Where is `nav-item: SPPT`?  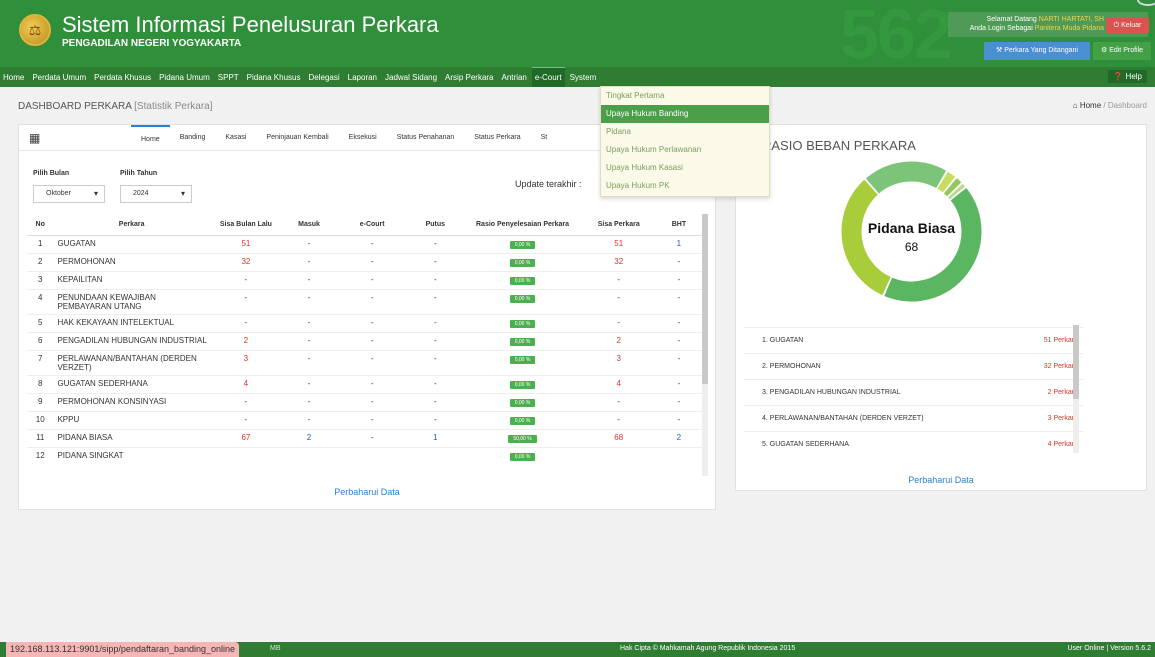
nav-item: SPPT is located at coordinates (228, 77).